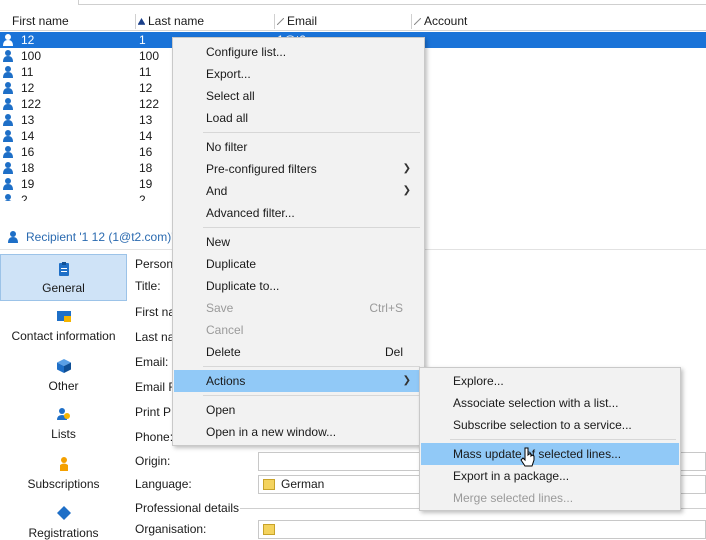 The image size is (706, 540). What do you see at coordinates (149, 56) in the screenshot?
I see `last-name-cell: 100` at bounding box center [149, 56].